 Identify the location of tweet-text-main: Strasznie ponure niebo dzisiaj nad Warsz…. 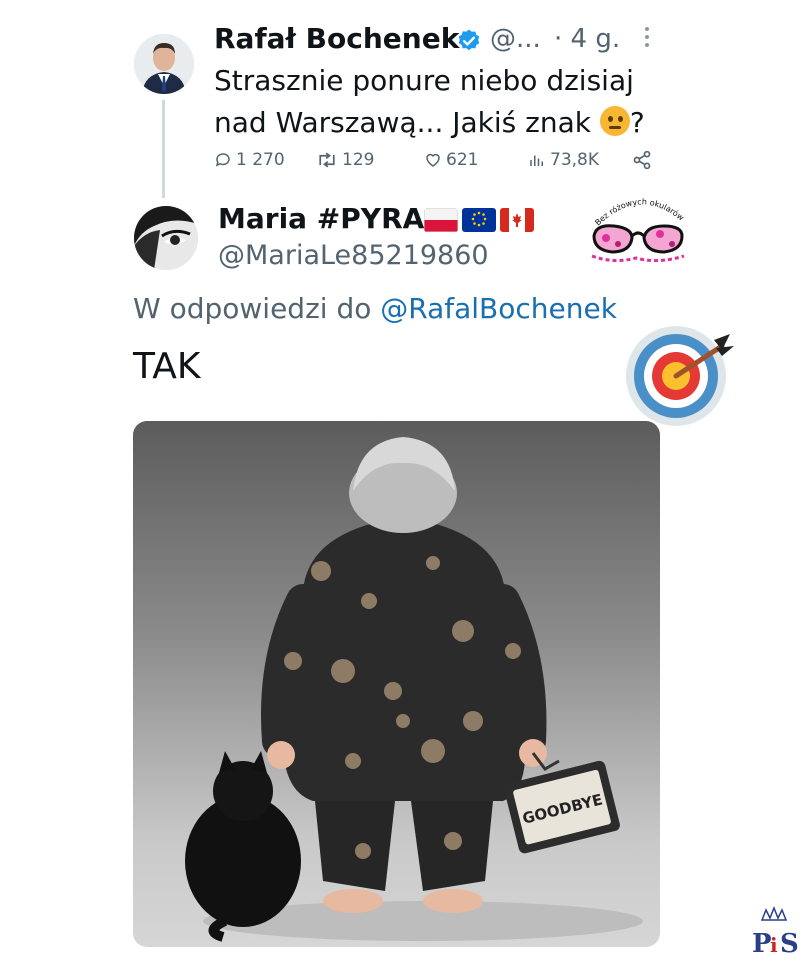
(424, 101).